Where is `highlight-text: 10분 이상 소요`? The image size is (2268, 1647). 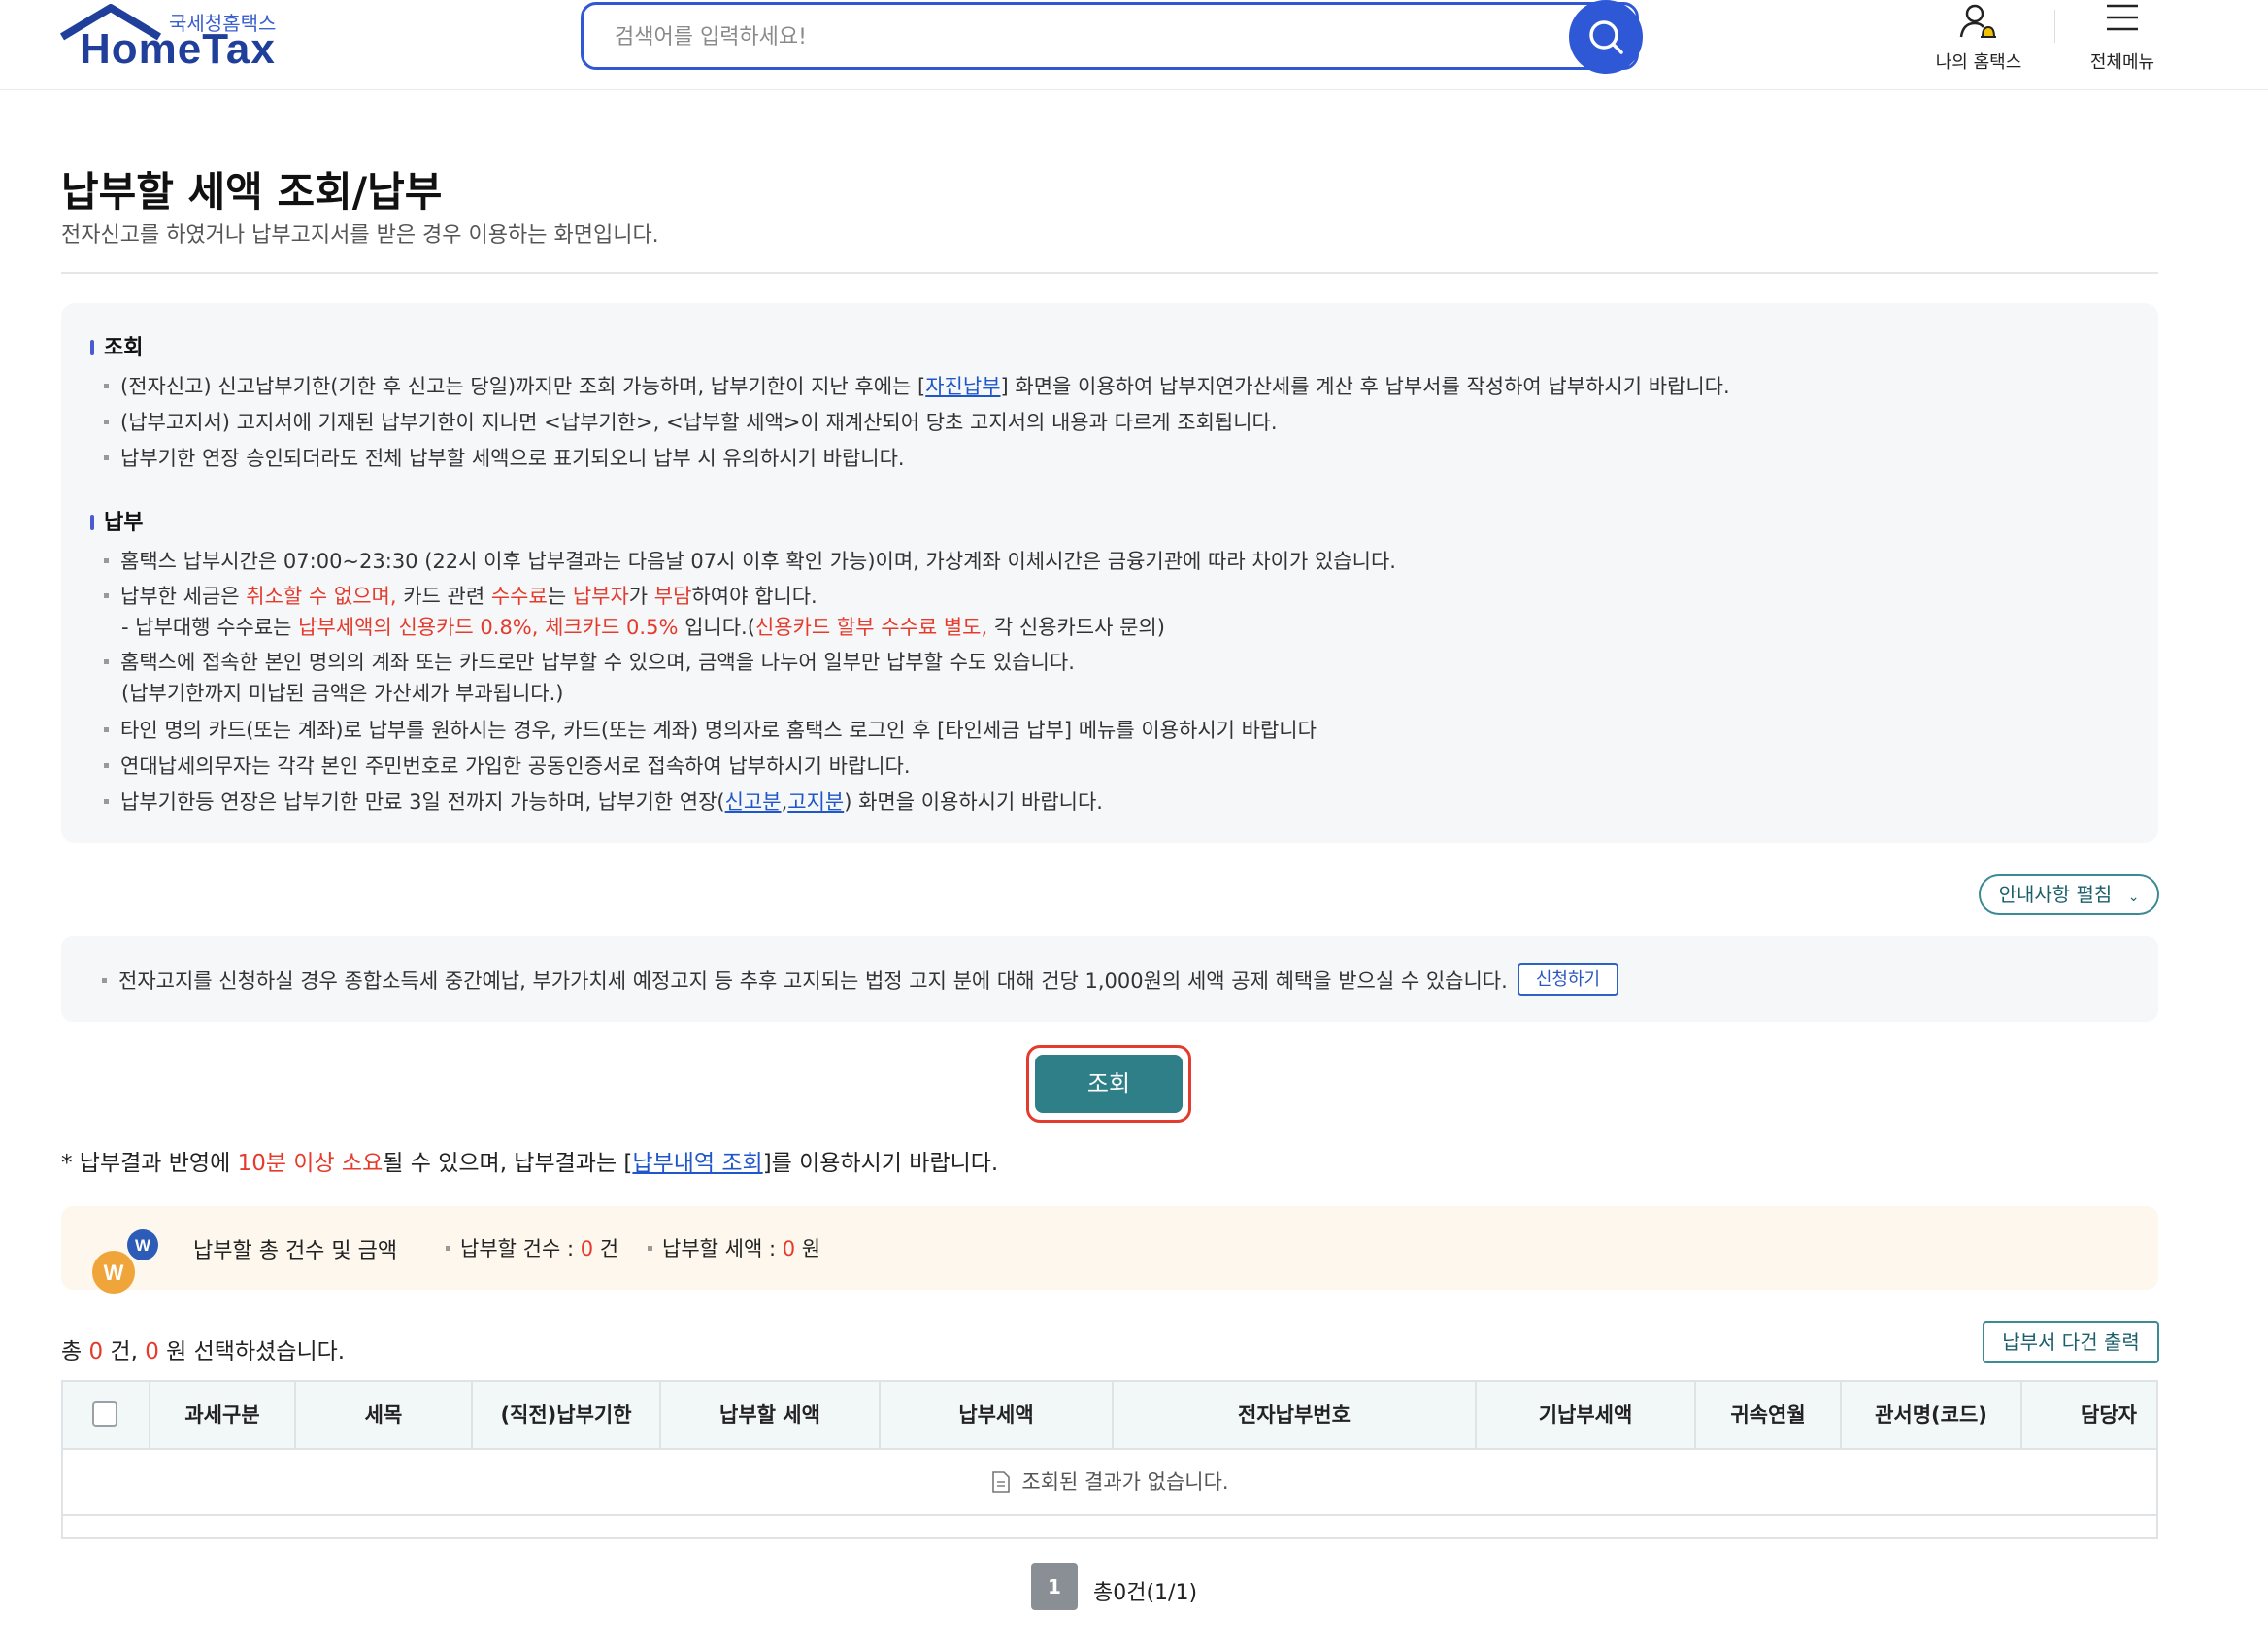
highlight-text: 10분 이상 소요 is located at coordinates (310, 1163).